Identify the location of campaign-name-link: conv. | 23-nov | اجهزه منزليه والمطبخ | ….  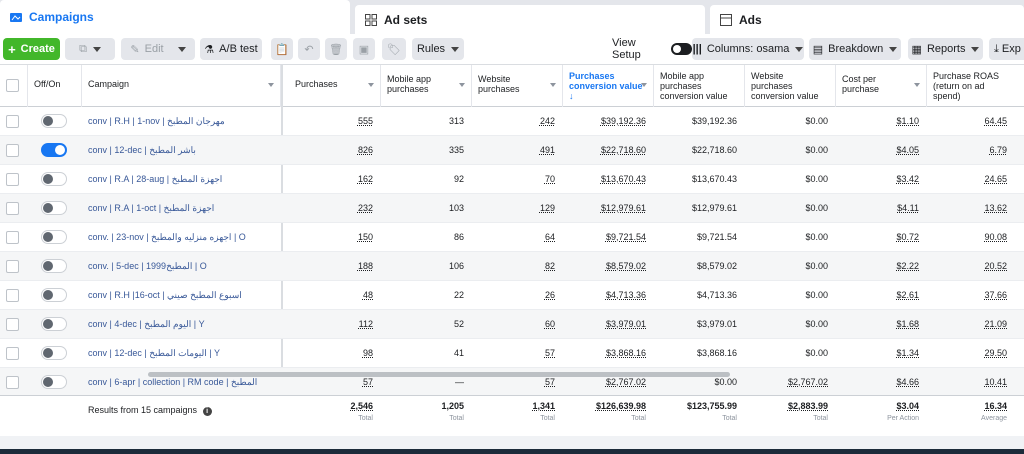
(181, 237).